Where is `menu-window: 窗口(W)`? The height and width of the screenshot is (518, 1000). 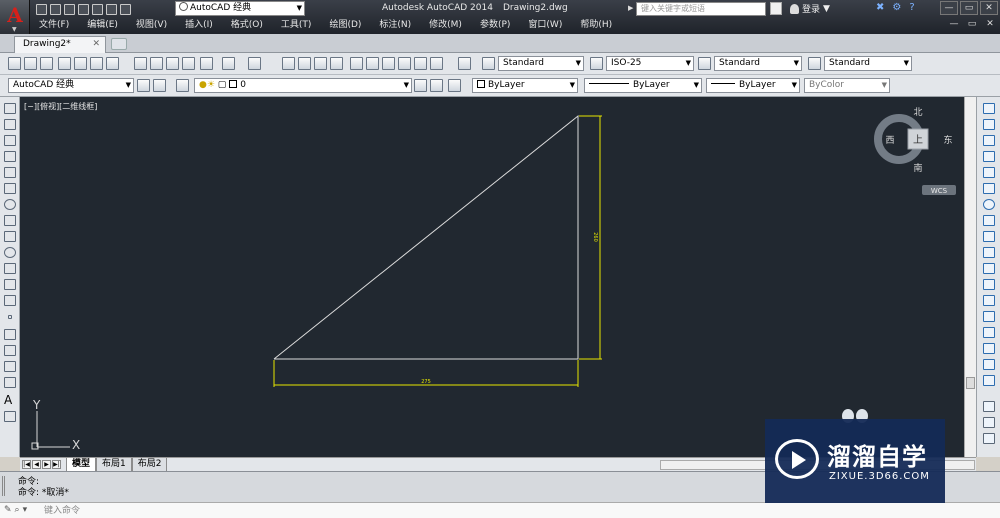 menu-window: 窗口(W) is located at coordinates (545, 25).